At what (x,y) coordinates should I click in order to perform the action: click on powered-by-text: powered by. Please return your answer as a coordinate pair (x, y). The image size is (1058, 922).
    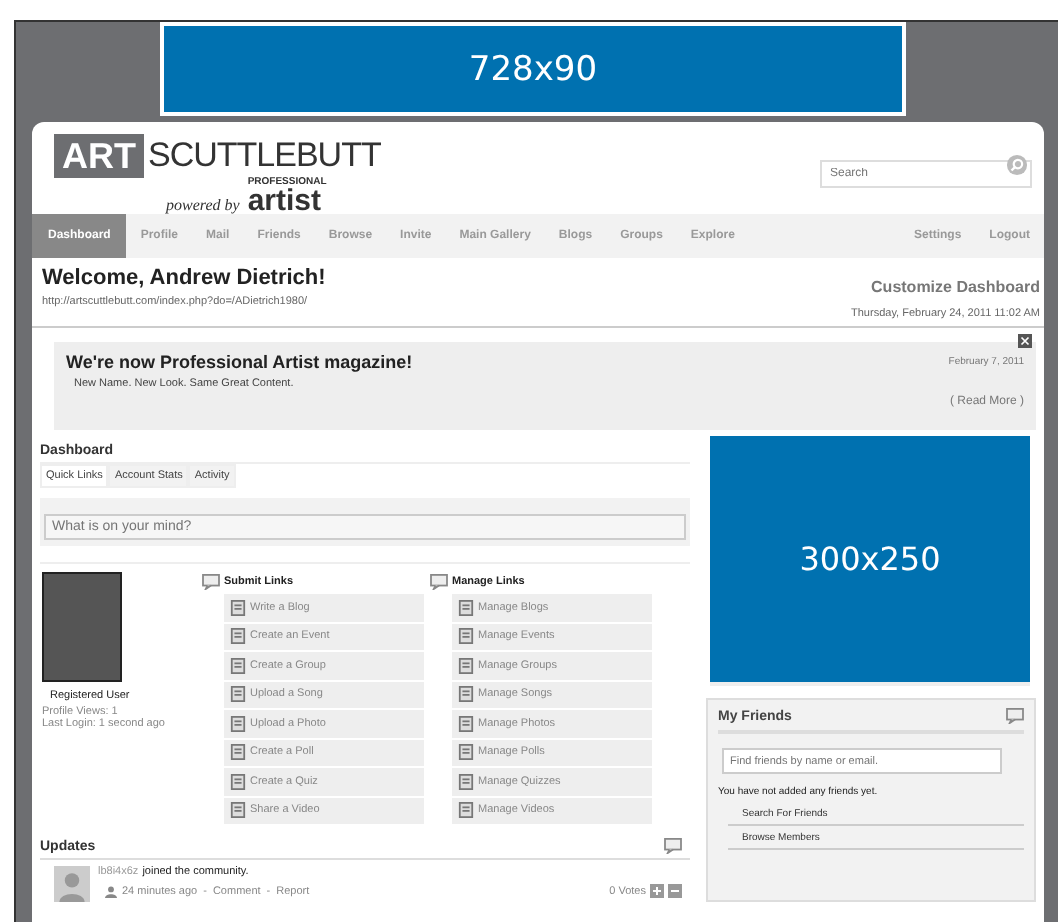
    Looking at the image, I should click on (203, 205).